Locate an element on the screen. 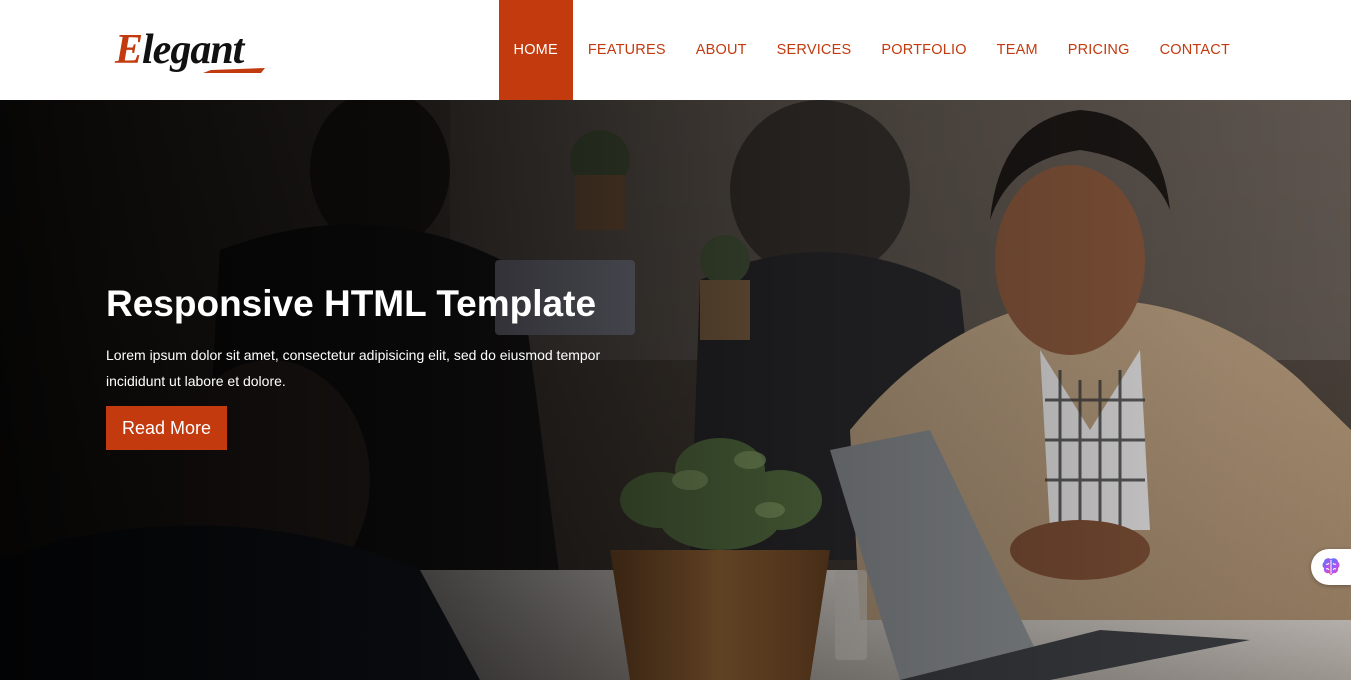 The image size is (1351, 680). nav-home: HOME is located at coordinates (535, 50).